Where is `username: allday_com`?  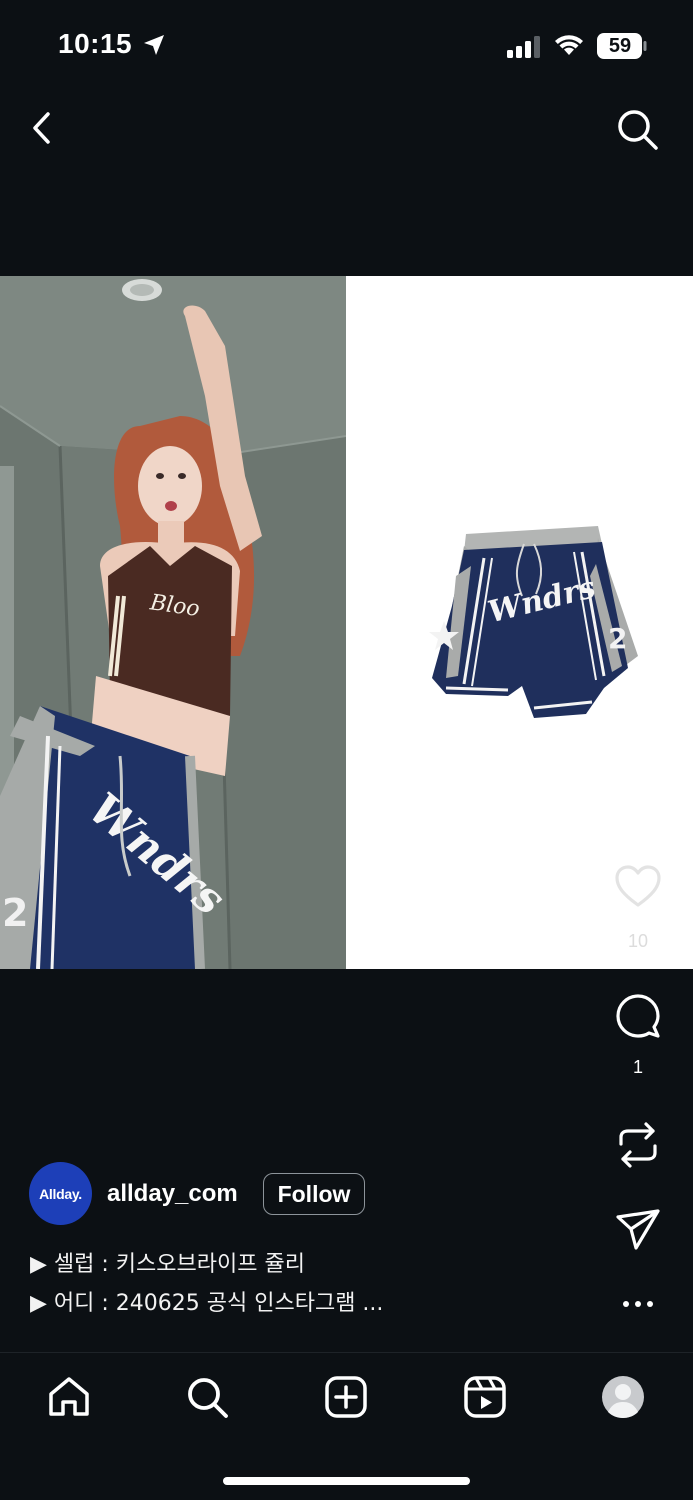
username: allday_com is located at coordinates (172, 1194).